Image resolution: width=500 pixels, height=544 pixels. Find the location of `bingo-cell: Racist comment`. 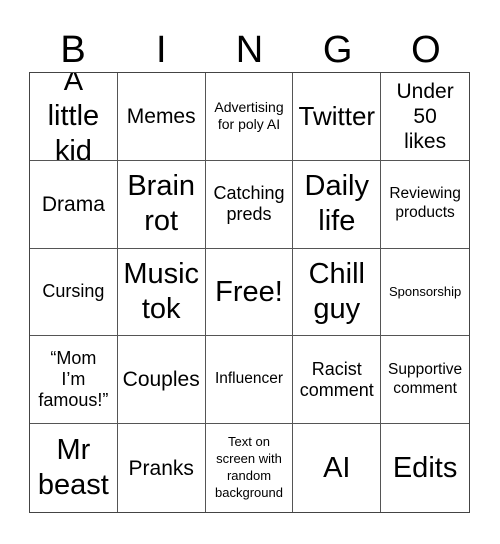

bingo-cell: Racist comment is located at coordinates (337, 380).